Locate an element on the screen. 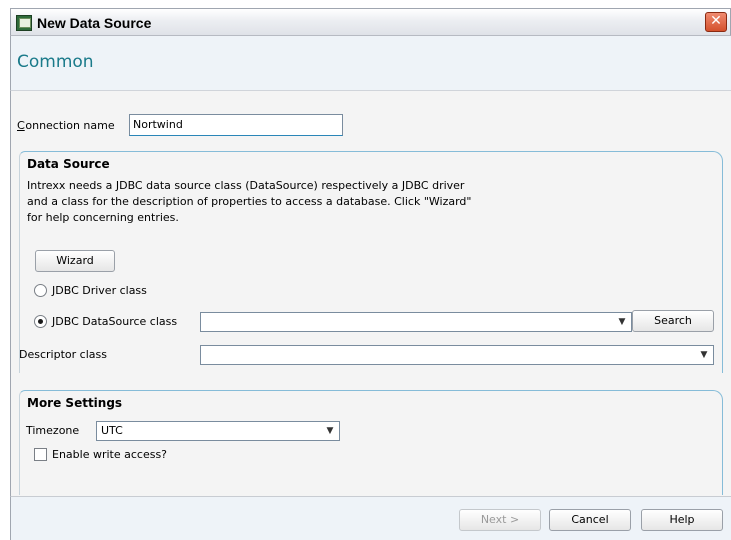 Image resolution: width=731 pixels, height=540 pixels. write-access-checkbox is located at coordinates (40, 454).